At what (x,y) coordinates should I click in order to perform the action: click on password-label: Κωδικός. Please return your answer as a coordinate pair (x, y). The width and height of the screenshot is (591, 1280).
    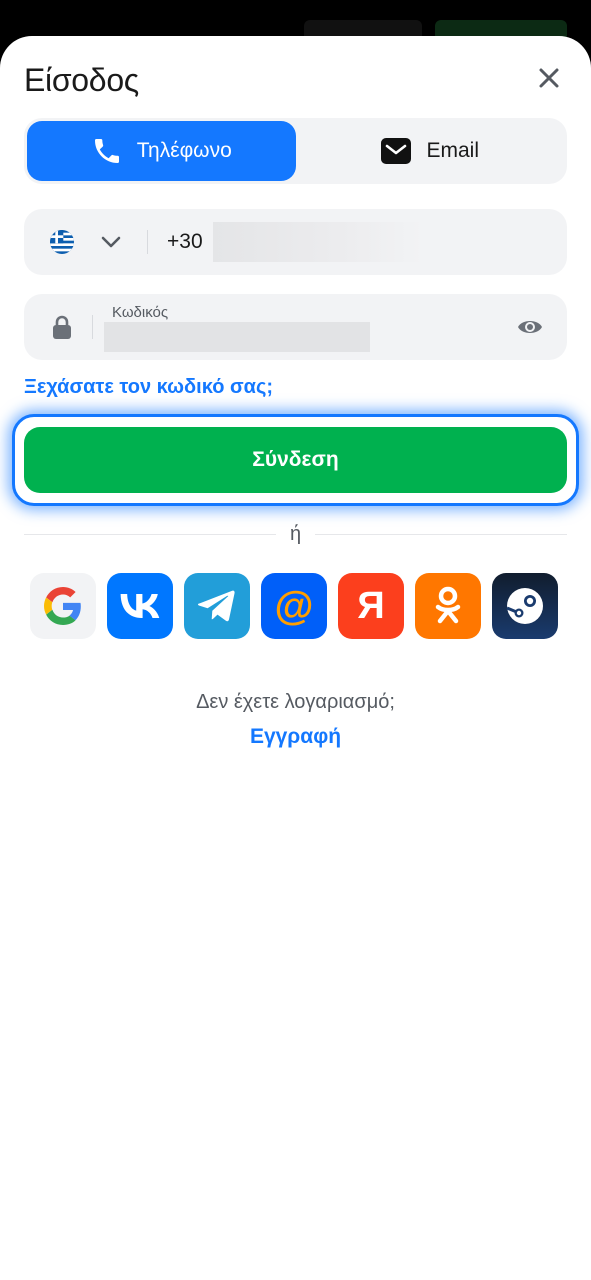
    Looking at the image, I should click on (140, 312).